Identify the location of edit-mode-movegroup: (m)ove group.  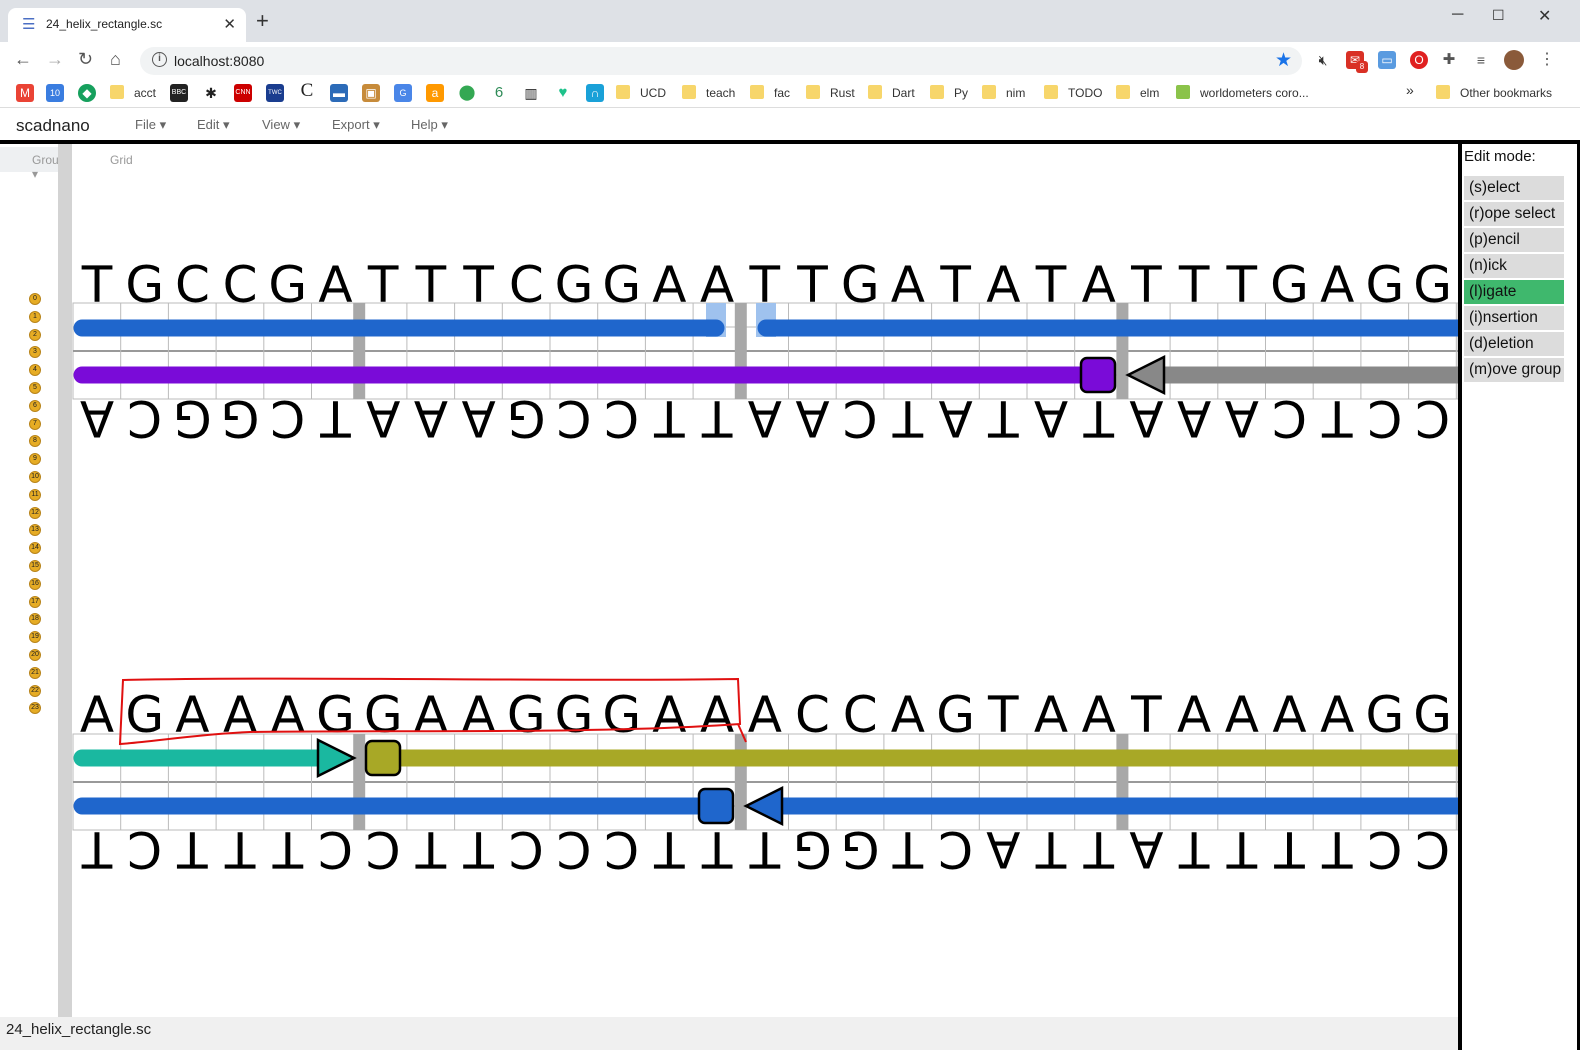
(1514, 370).